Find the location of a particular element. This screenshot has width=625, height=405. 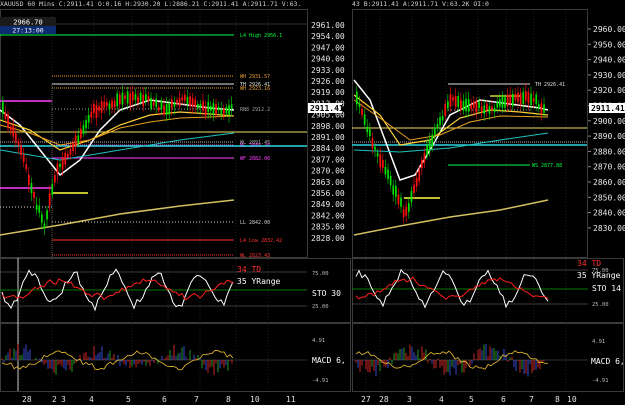

time-label: 8 is located at coordinates (228, 399).